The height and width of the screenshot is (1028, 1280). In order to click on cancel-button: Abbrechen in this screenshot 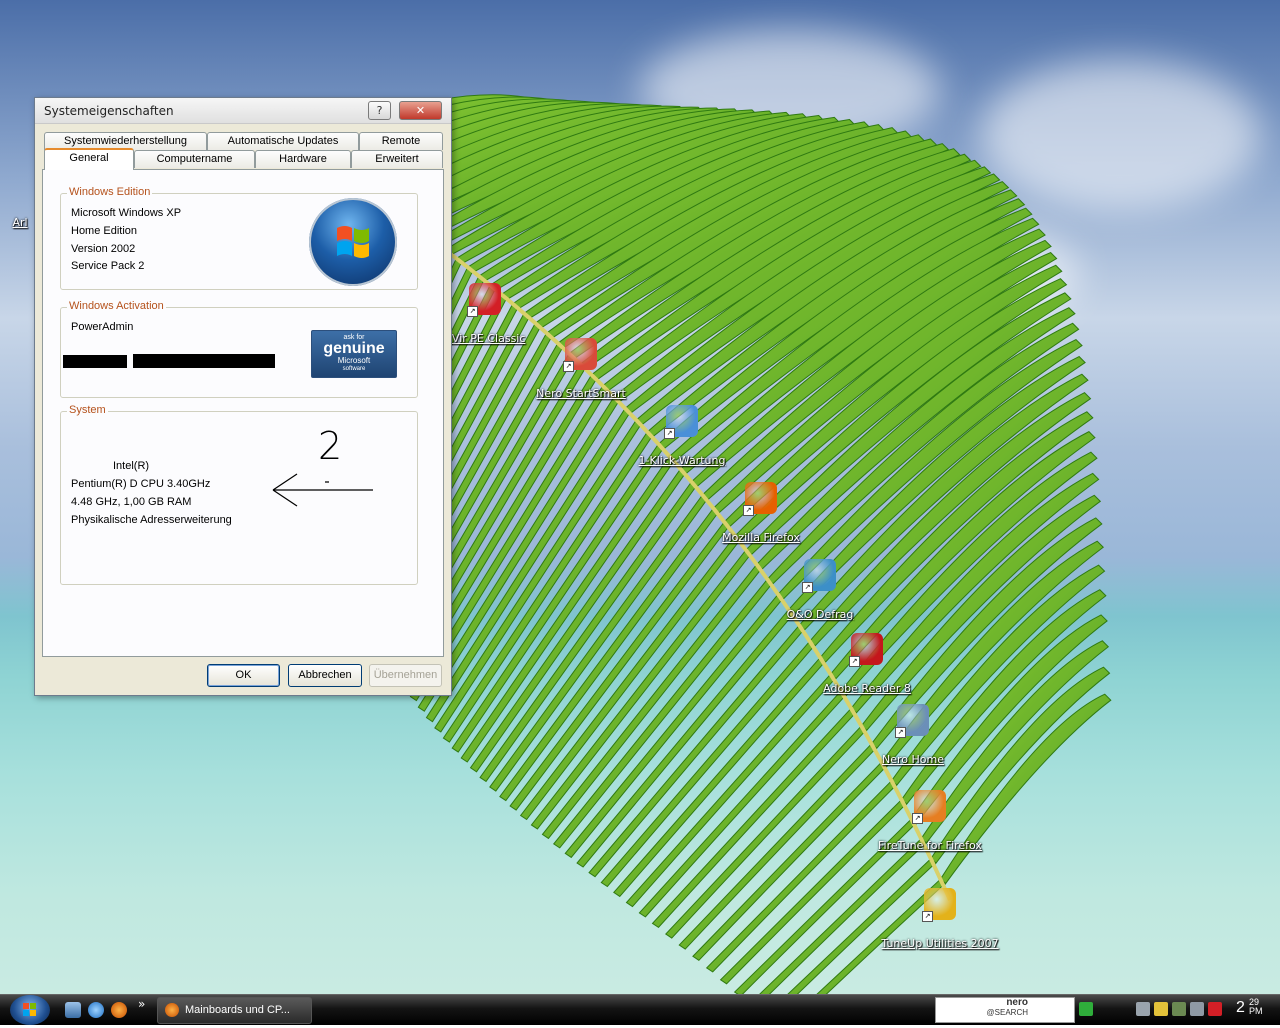, I will do `click(325, 675)`.